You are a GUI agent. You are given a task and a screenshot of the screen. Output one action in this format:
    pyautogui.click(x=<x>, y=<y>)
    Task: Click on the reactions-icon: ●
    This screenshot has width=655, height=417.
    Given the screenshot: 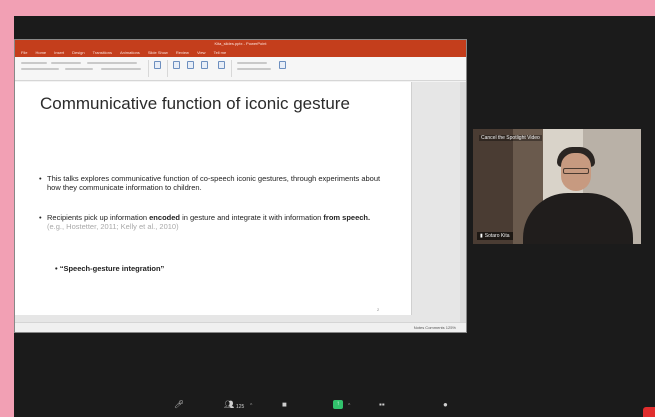 What is the action you would take?
    pyautogui.click(x=445, y=405)
    